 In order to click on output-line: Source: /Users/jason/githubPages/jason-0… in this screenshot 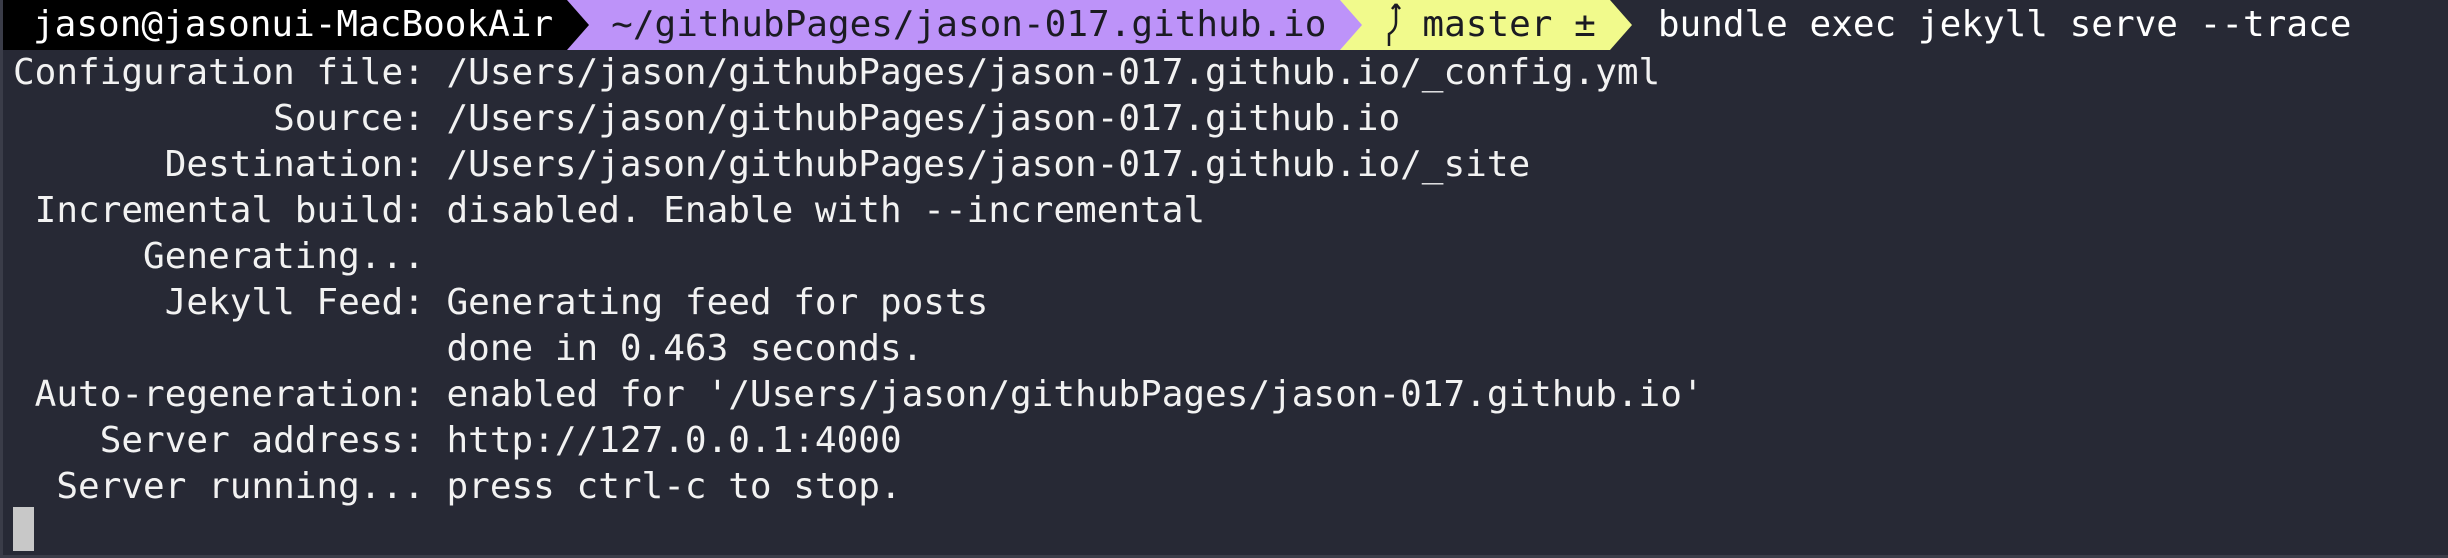, I will do `click(707, 118)`.